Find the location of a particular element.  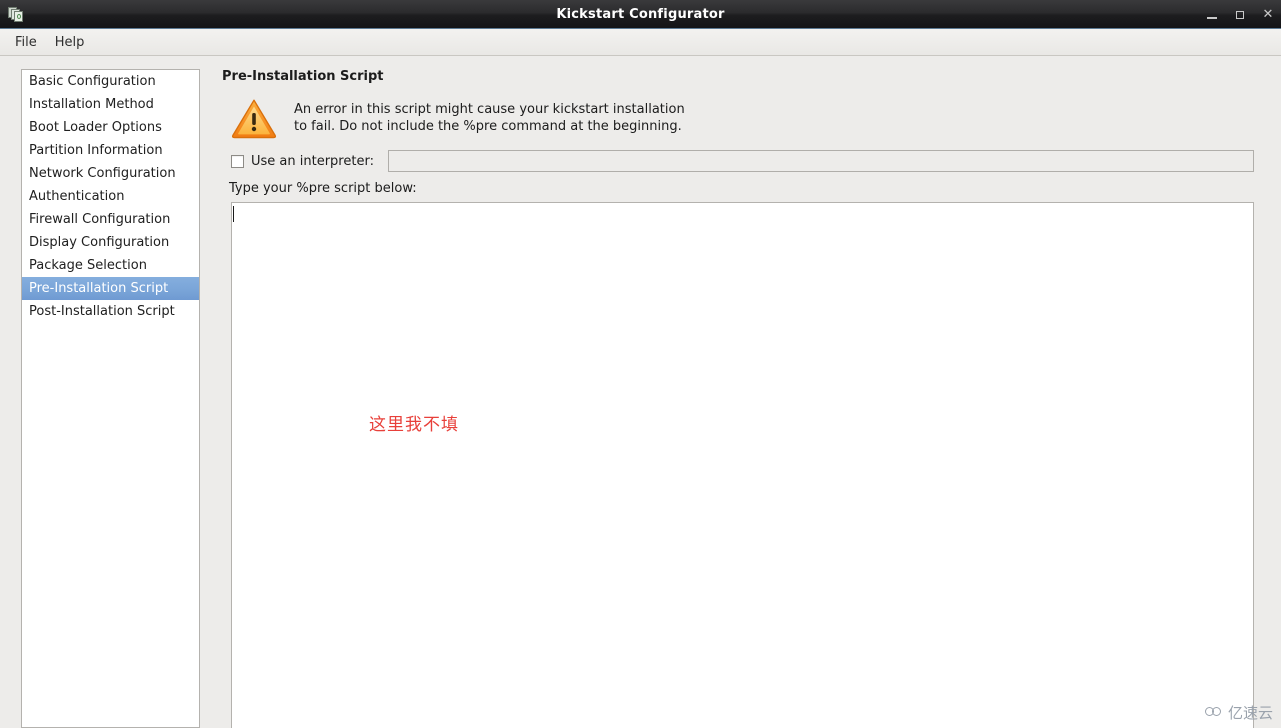

app-stack-icon is located at coordinates (16, 14).